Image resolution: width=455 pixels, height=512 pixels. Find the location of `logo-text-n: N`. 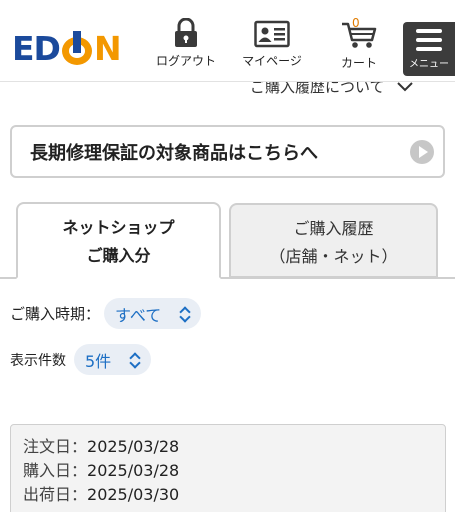

logo-text-n: N is located at coordinates (107, 48).